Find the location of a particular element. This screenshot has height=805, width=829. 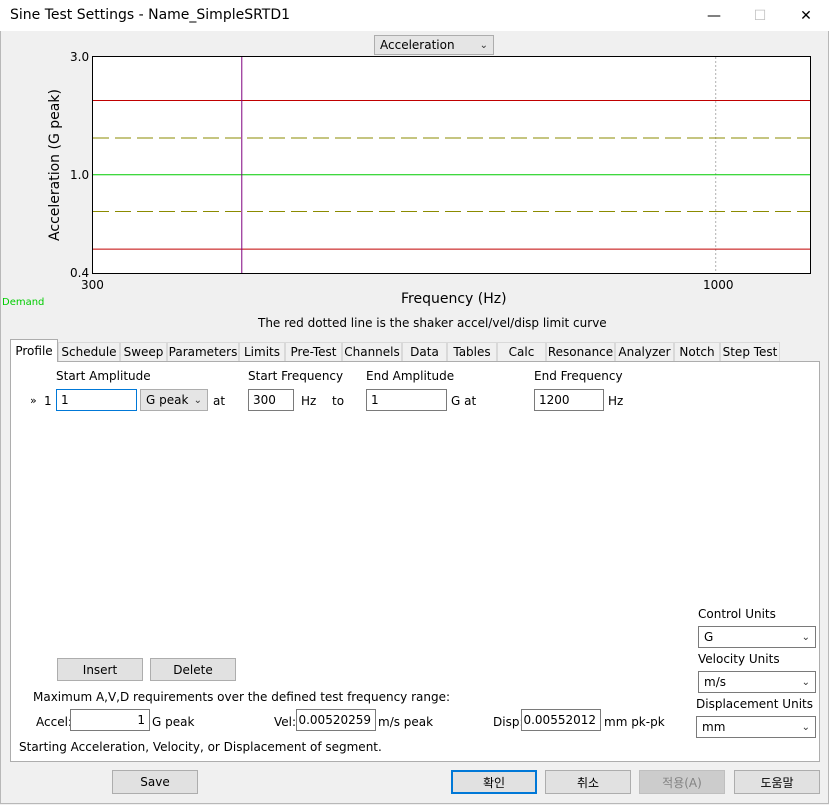

minimize-button: — is located at coordinates (714, 15).